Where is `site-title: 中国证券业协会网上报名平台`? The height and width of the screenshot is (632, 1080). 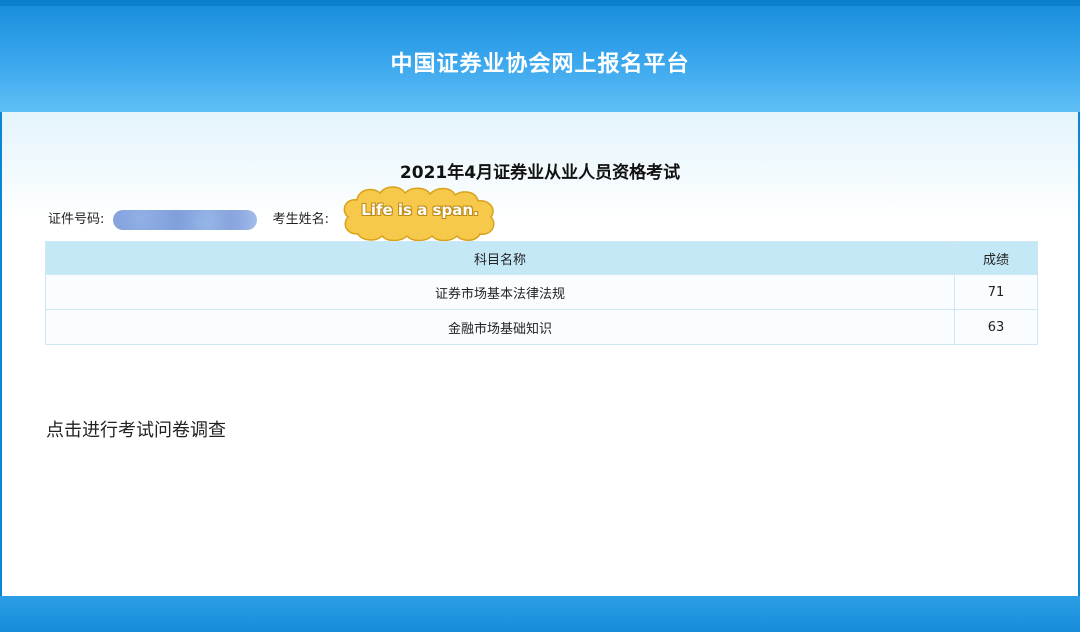 site-title: 中国证券业协会网上报名平台 is located at coordinates (540, 64).